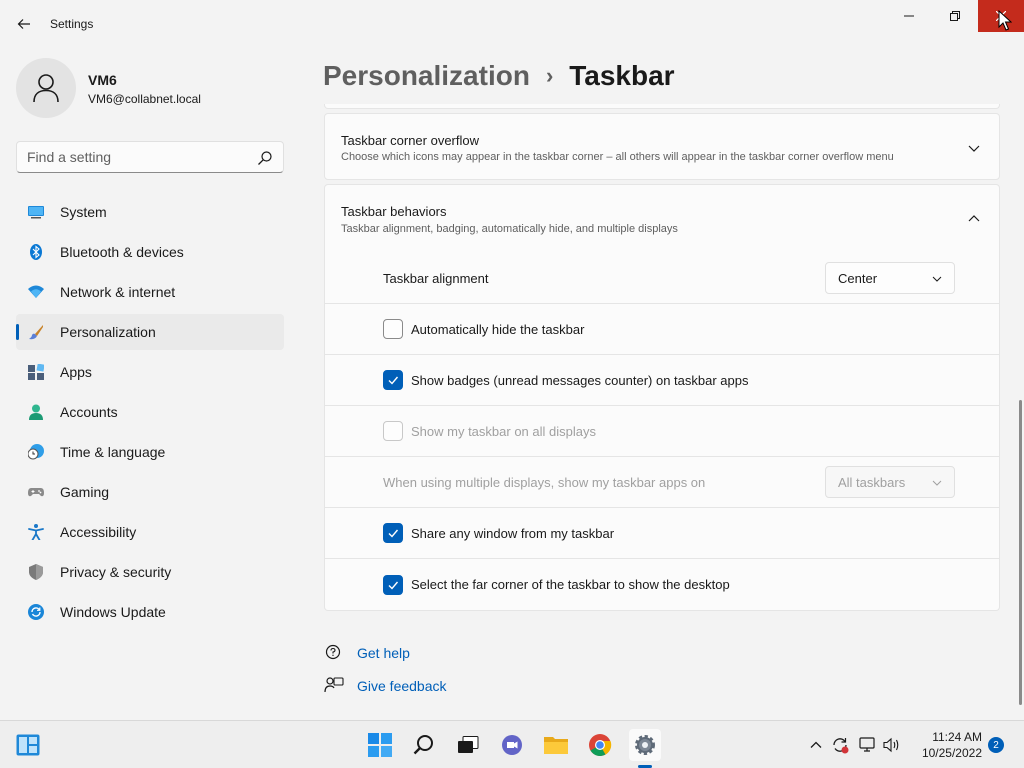 The height and width of the screenshot is (768, 1024). I want to click on network-status-button, so click(868, 745).